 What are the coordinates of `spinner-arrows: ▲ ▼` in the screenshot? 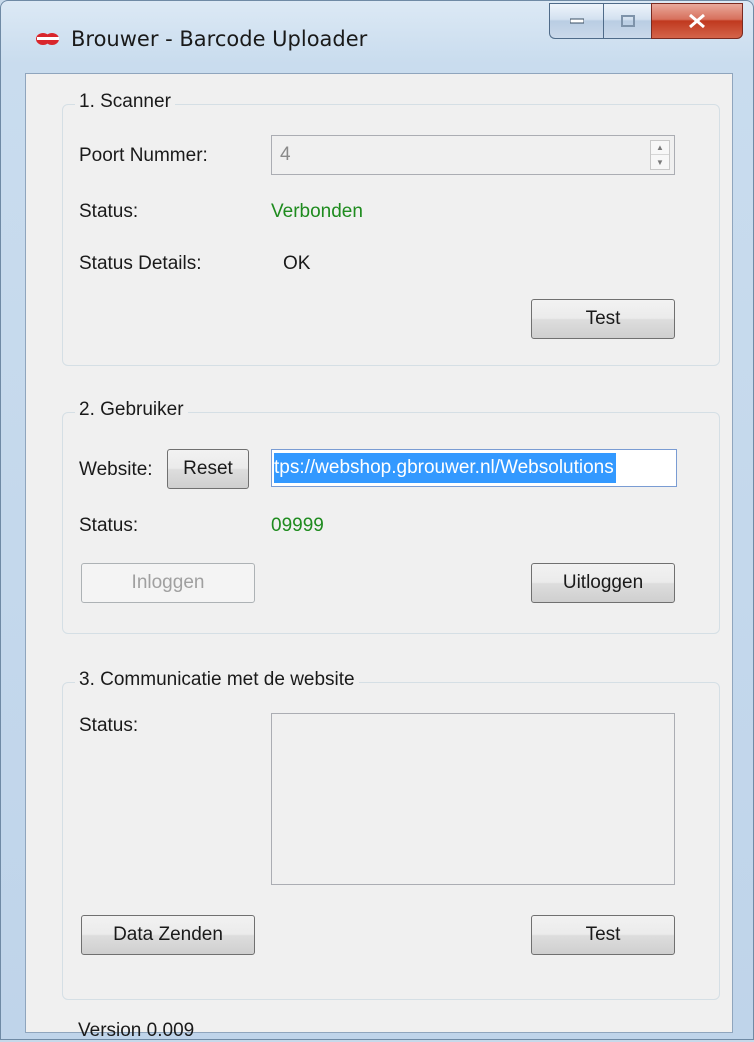 It's located at (660, 155).